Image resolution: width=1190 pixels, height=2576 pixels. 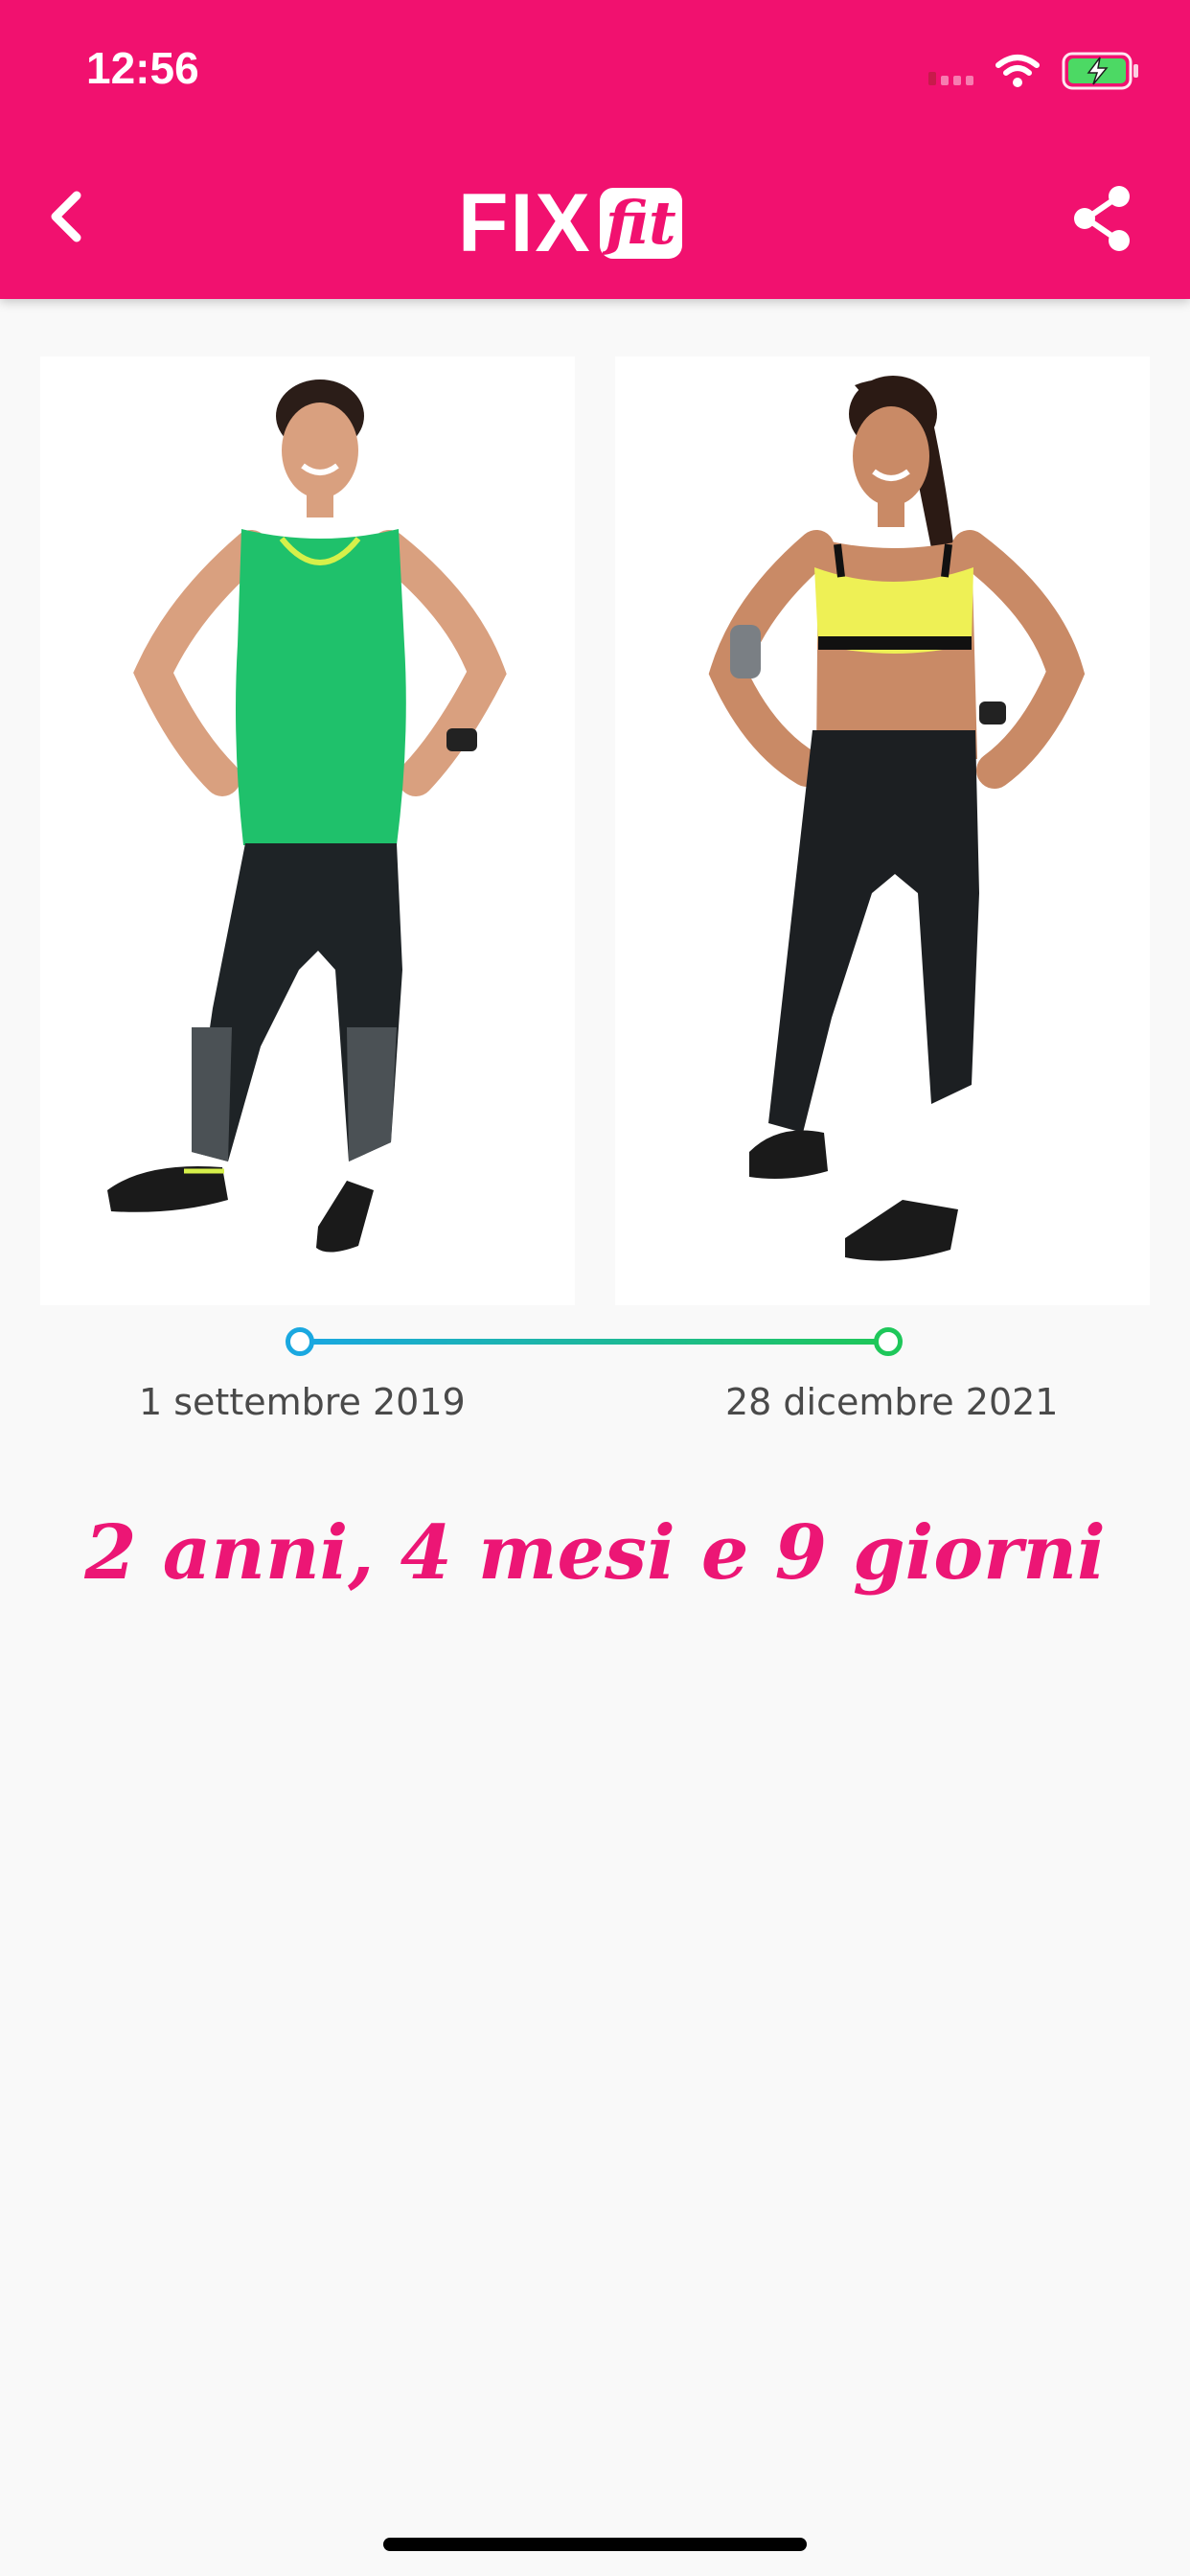 What do you see at coordinates (595, 2544) in the screenshot?
I see `home-indicator` at bounding box center [595, 2544].